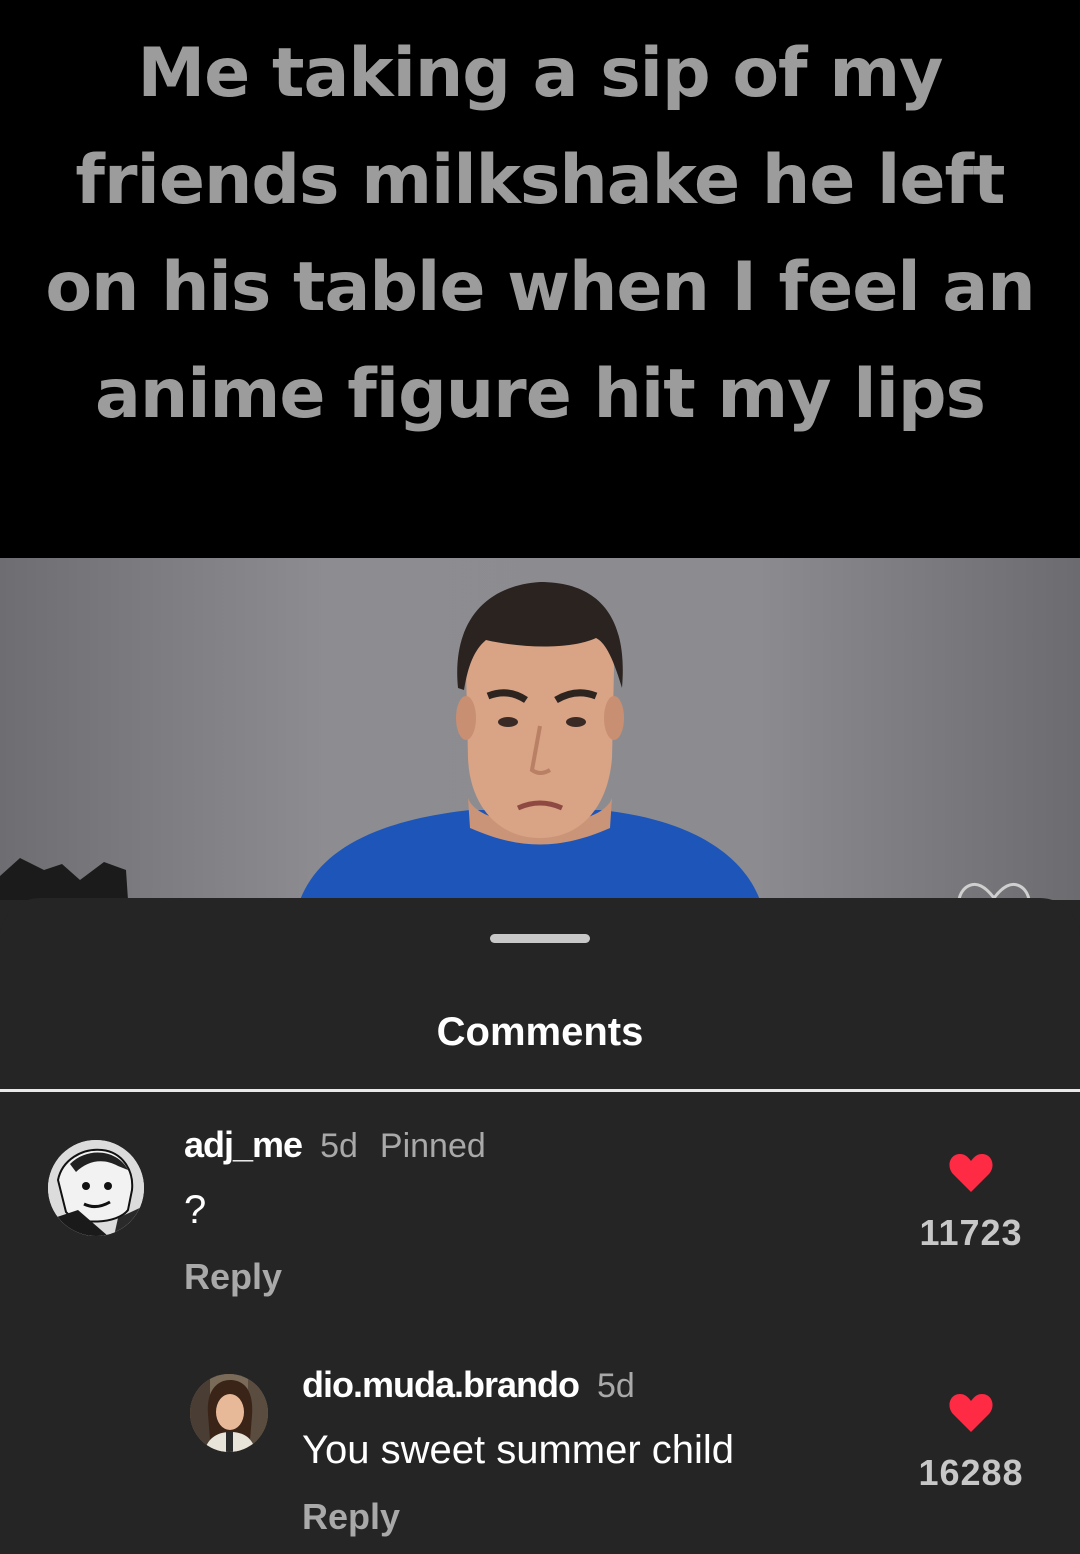  Describe the element at coordinates (518, 1450) in the screenshot. I see `comment-text: You sweet summer child` at that location.